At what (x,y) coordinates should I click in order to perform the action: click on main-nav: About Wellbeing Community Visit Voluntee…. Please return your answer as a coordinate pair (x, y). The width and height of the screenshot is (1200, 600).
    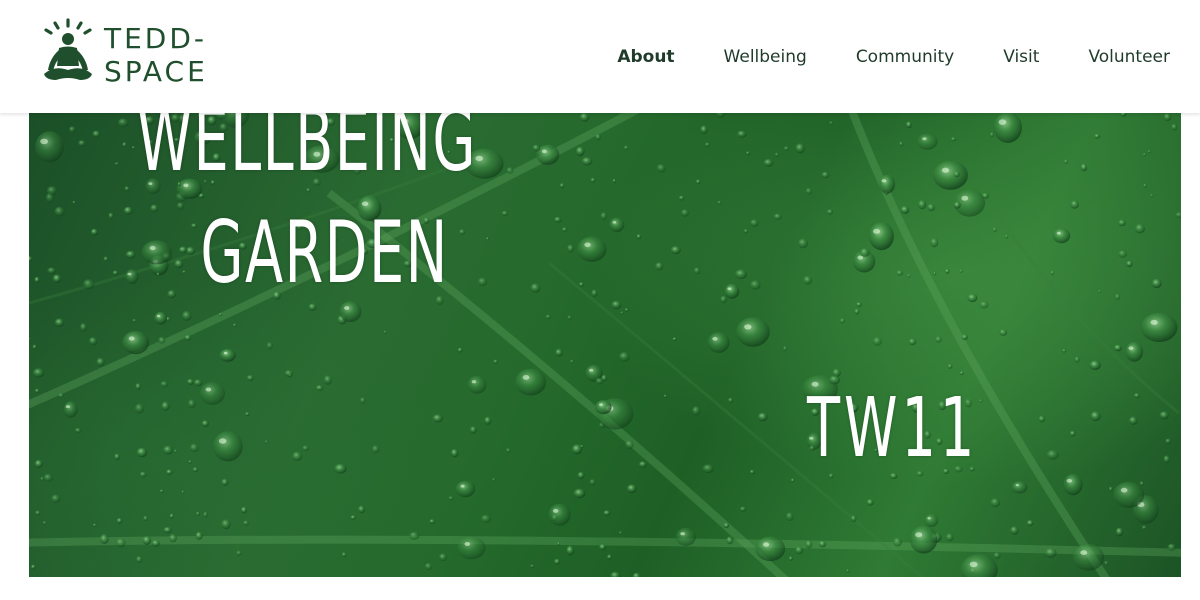
    Looking at the image, I should click on (869, 57).